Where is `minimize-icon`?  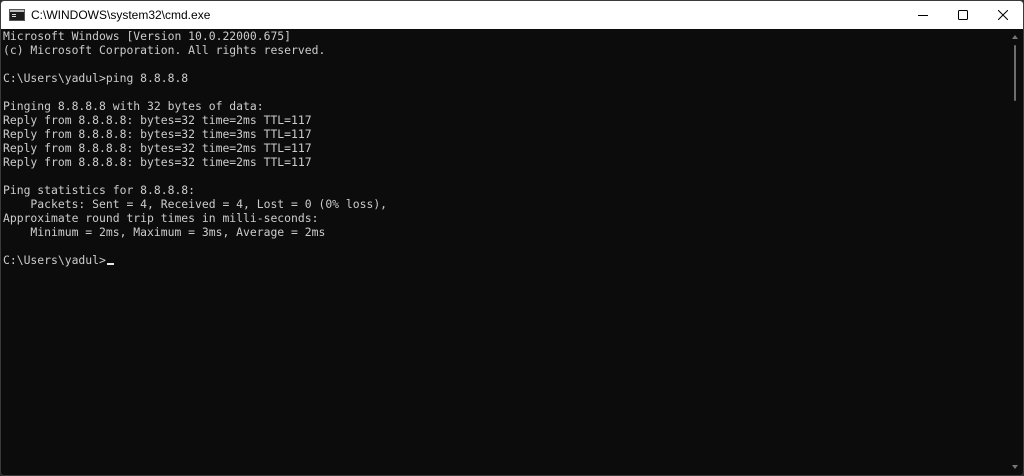 minimize-icon is located at coordinates (923, 15).